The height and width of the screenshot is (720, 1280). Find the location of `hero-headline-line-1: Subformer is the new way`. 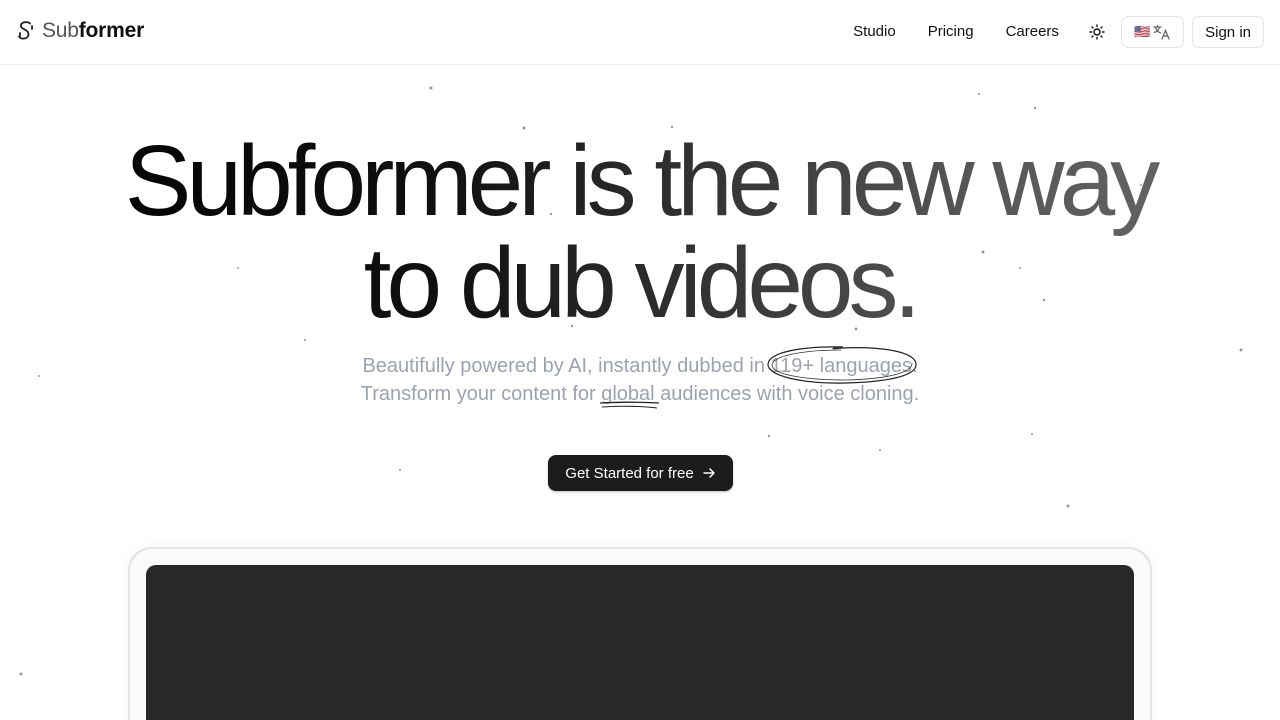

hero-headline-line-1: Subformer is the new way is located at coordinates (640, 181).